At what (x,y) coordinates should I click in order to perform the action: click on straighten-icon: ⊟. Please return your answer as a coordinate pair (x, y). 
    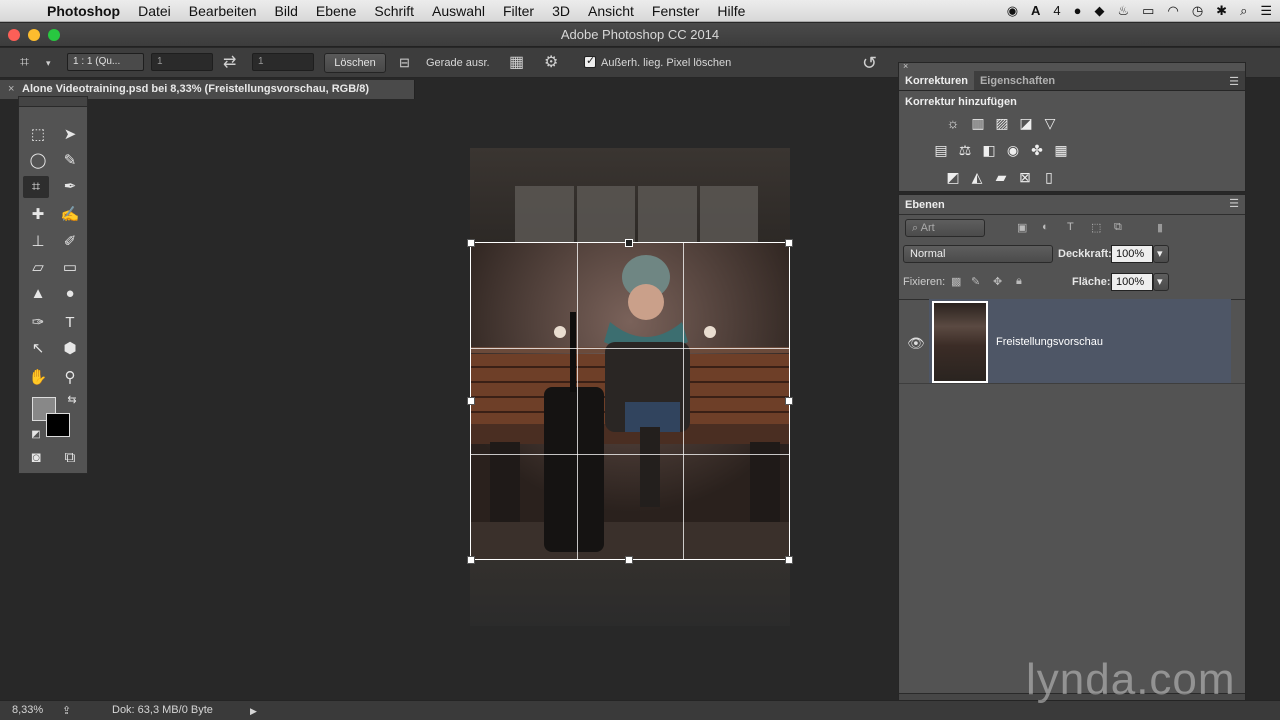
    Looking at the image, I should click on (404, 63).